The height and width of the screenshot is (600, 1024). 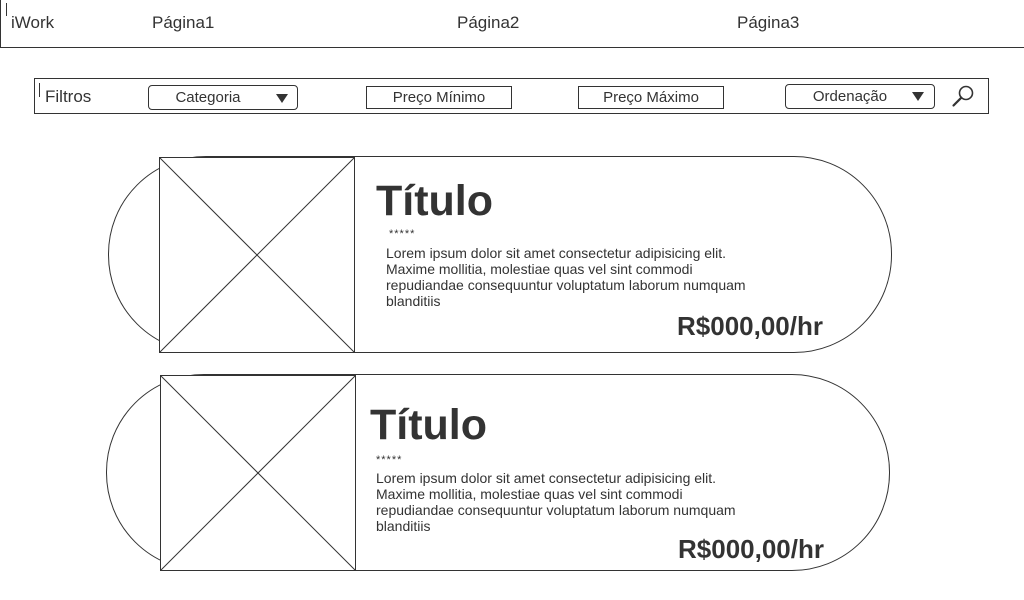 I want to click on nav-link-pagina1: Página1, so click(x=183, y=23).